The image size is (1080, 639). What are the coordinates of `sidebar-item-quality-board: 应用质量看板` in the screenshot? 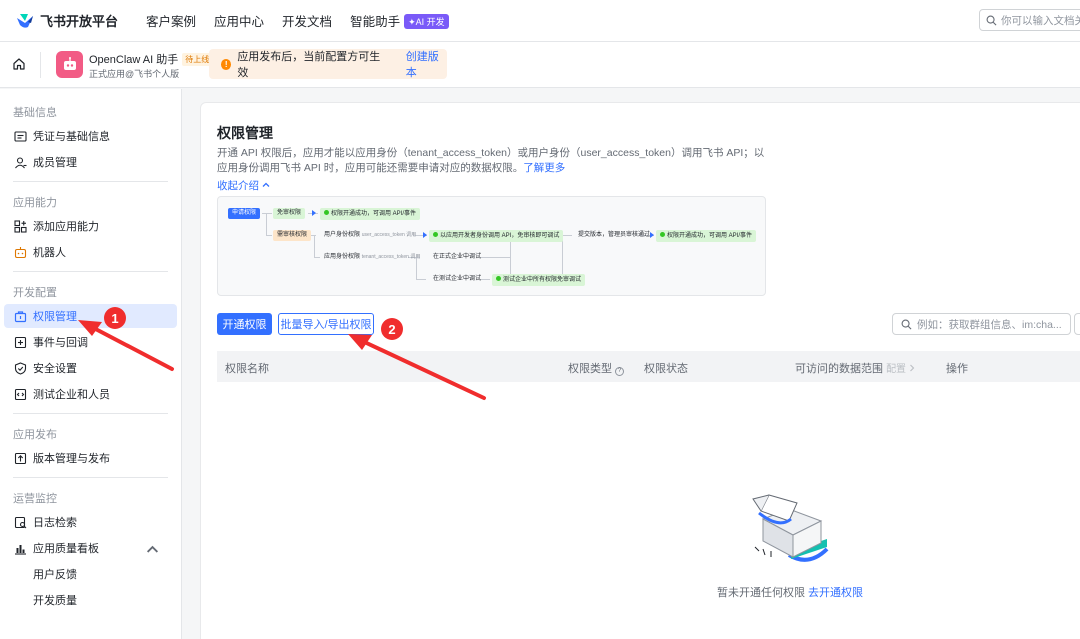 It's located at (90, 548).